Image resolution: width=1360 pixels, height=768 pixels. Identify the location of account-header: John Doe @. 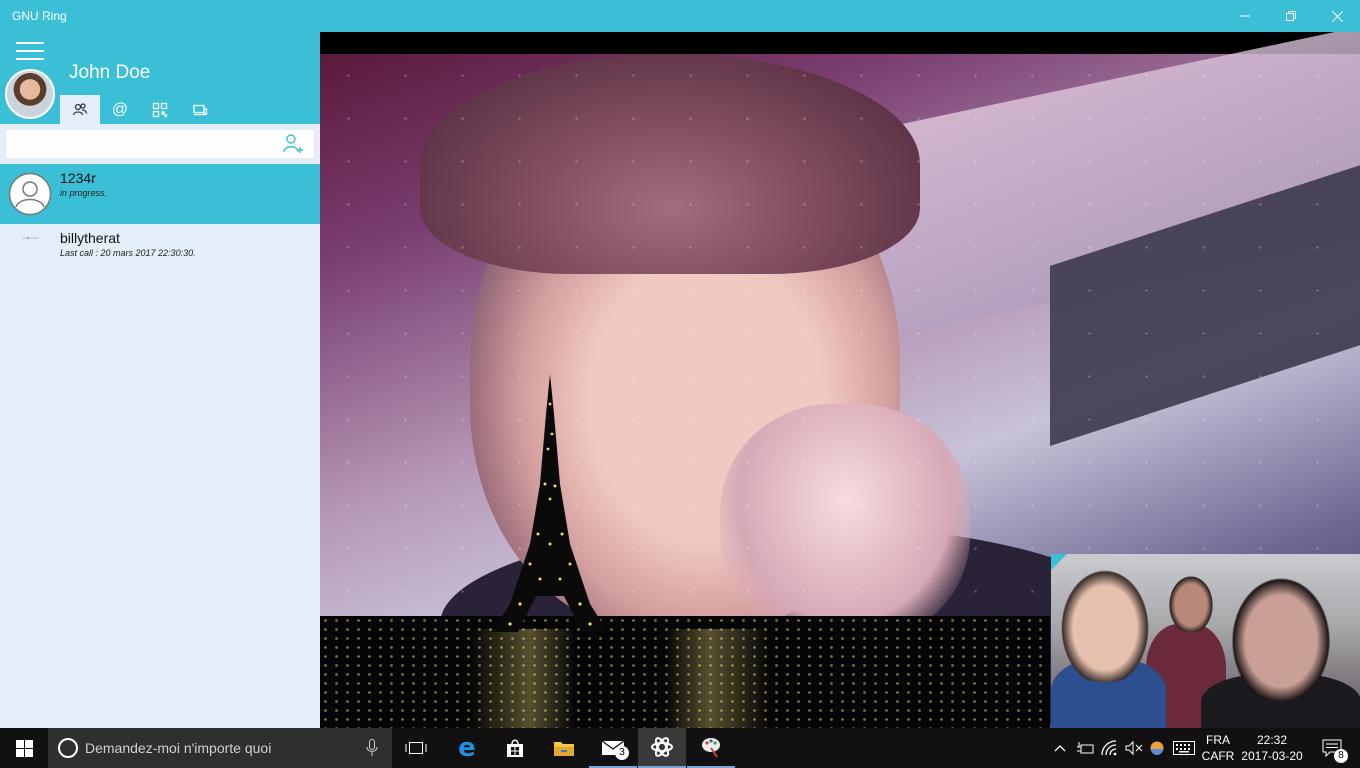
(160, 78).